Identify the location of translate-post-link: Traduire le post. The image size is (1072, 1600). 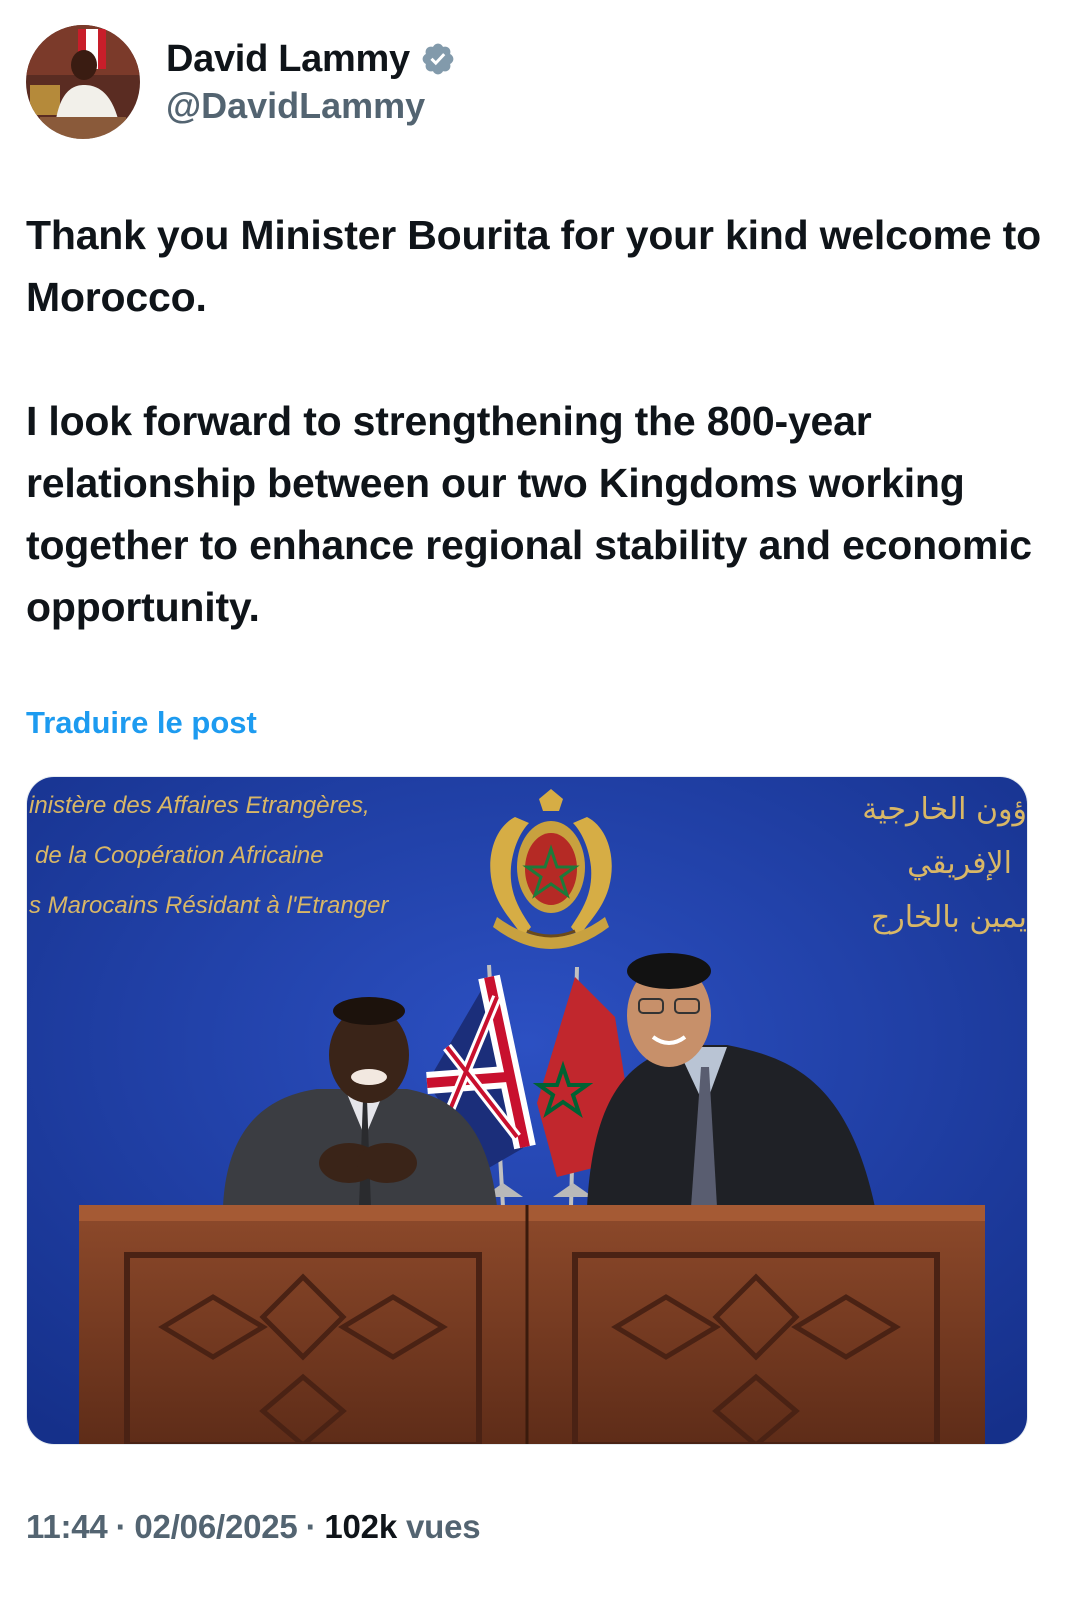
(141, 723).